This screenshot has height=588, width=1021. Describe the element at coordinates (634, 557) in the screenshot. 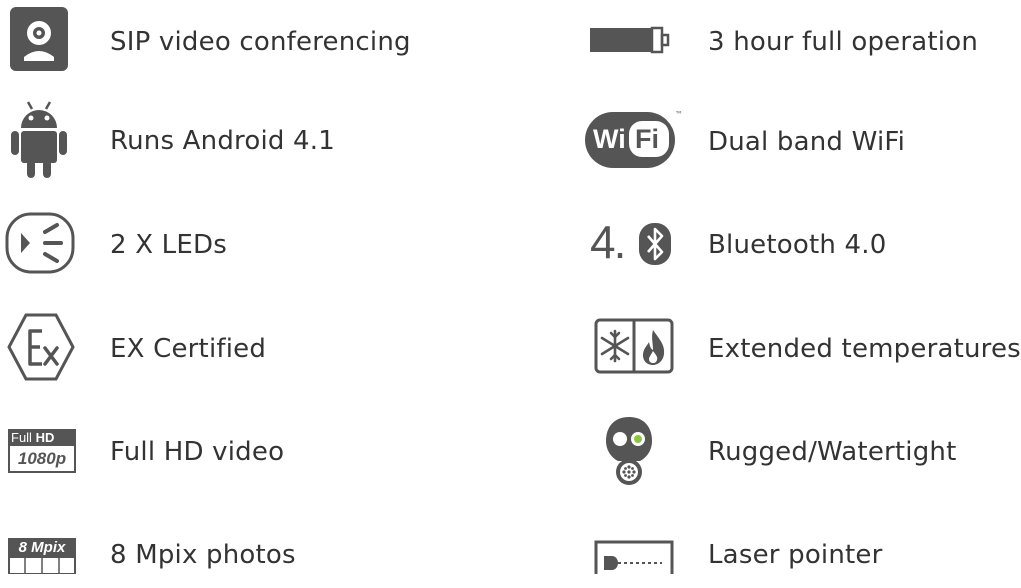

I see `laser-pointer-icon` at that location.